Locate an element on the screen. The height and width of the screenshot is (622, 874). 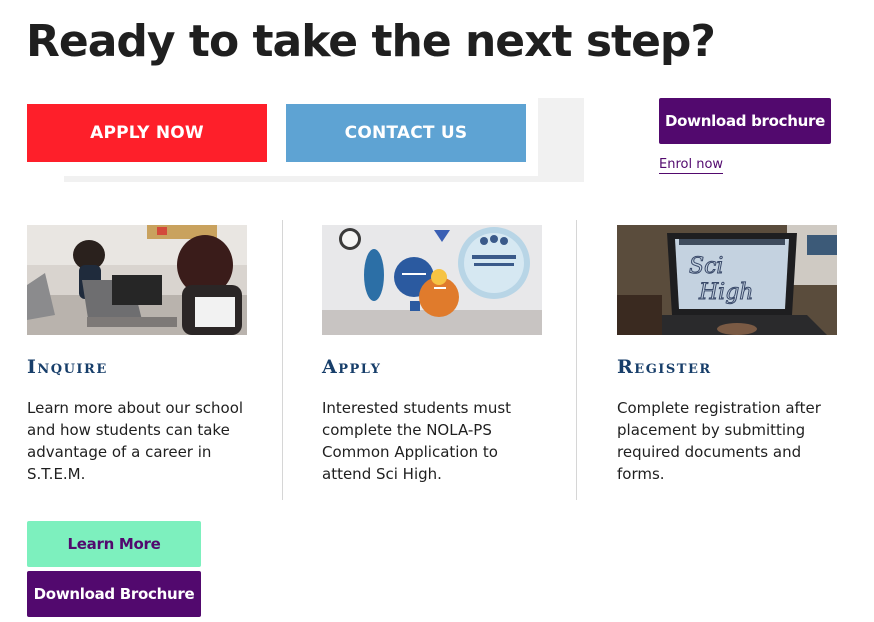
learn-more-button: Learn More is located at coordinates (114, 544).